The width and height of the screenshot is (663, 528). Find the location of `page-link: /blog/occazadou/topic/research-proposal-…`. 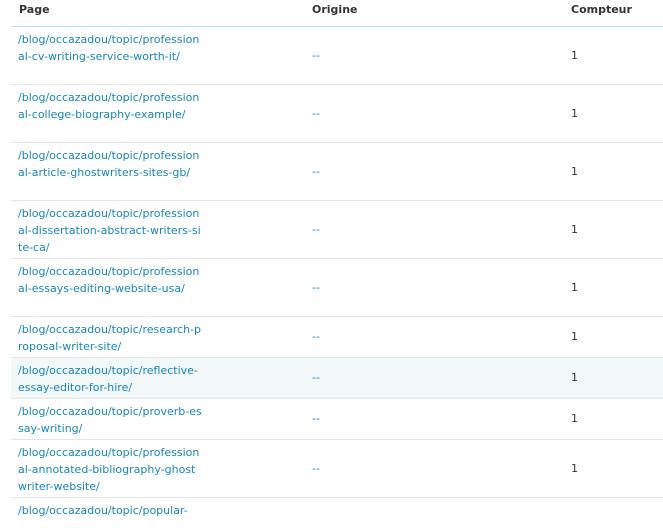

page-link: /blog/occazadou/topic/research-proposal-… is located at coordinates (109, 338).